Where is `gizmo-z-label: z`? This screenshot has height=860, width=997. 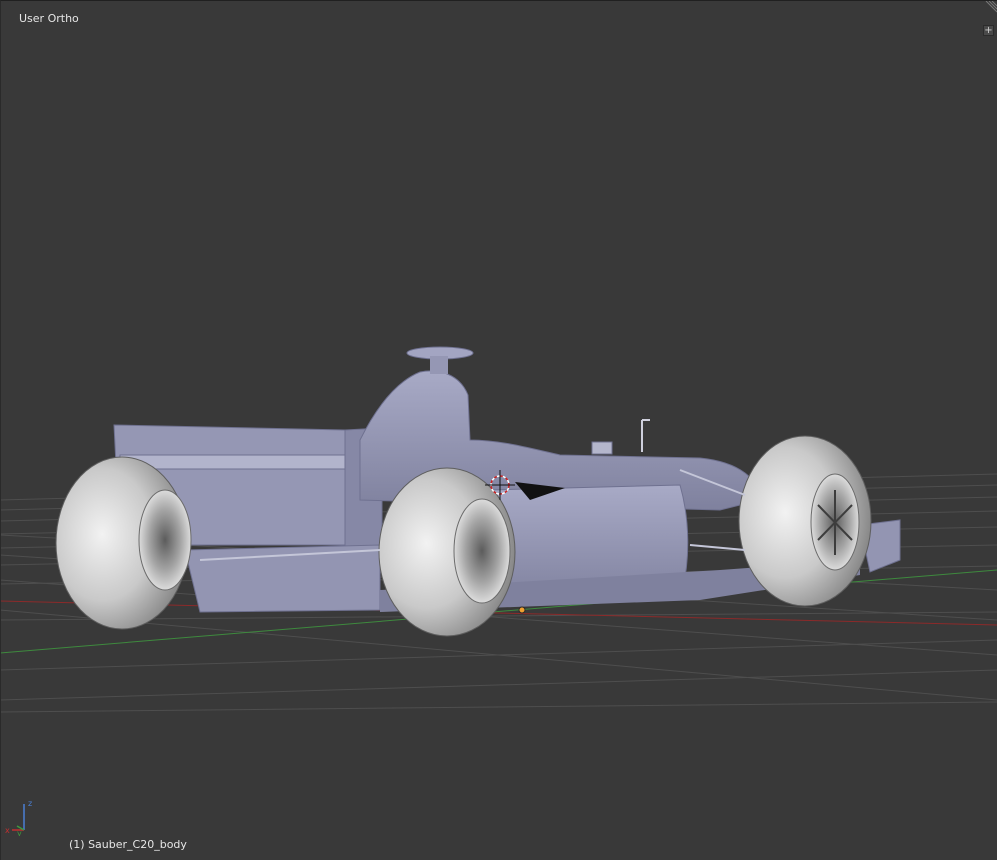
gizmo-z-label: z is located at coordinates (30, 803).